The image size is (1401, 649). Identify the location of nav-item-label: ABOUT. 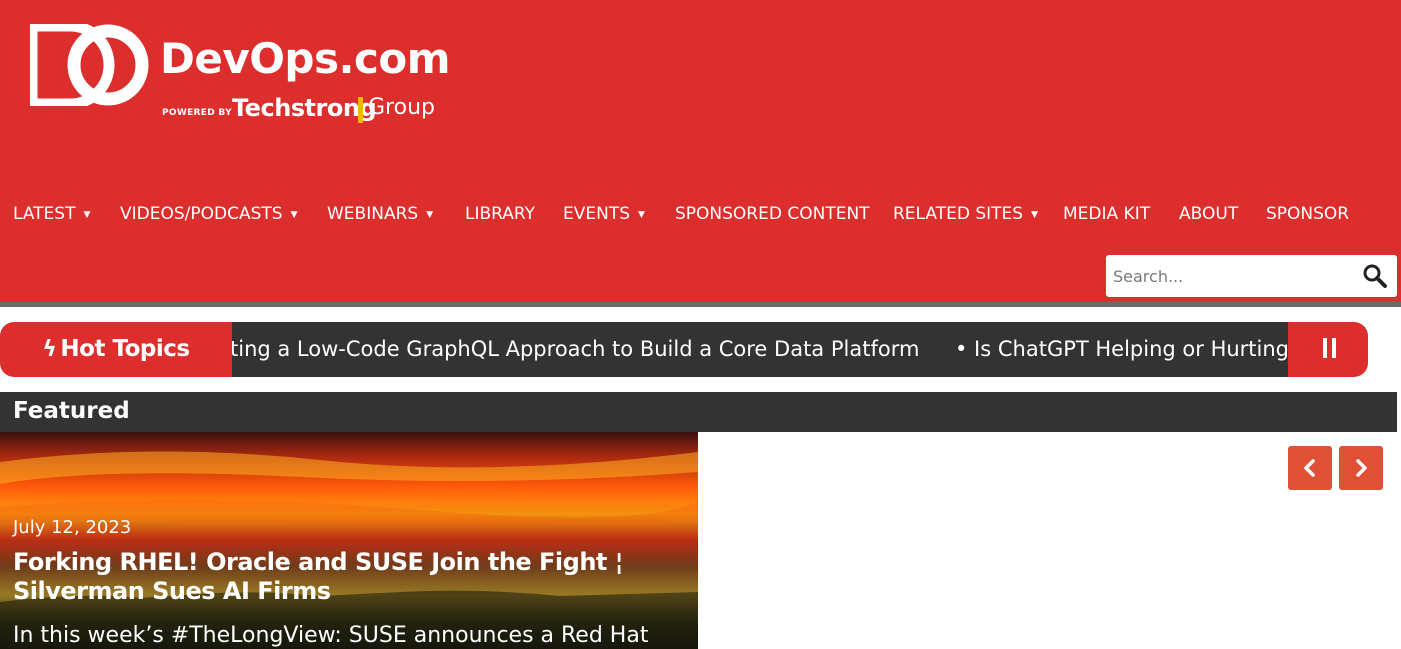
(1209, 214).